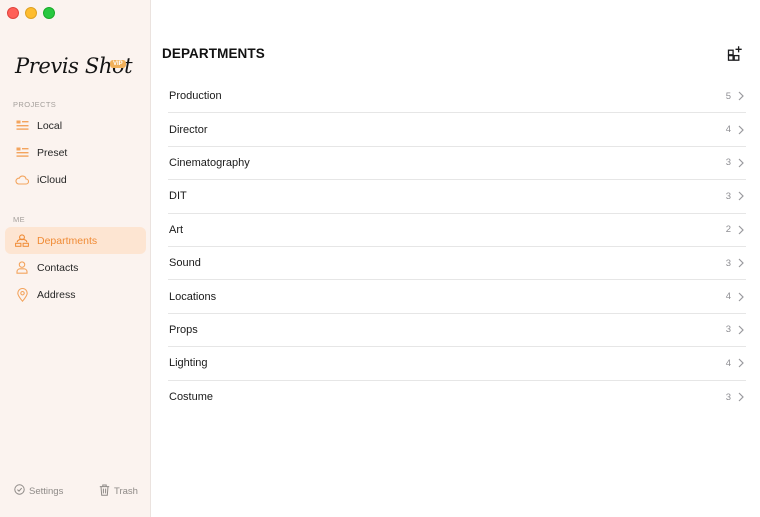  I want to click on window-controls, so click(31, 13).